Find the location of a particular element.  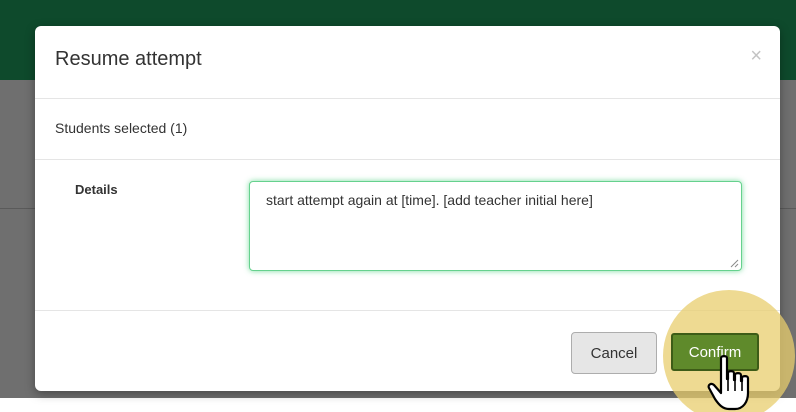

resize-grip-icon is located at coordinates (734, 263).